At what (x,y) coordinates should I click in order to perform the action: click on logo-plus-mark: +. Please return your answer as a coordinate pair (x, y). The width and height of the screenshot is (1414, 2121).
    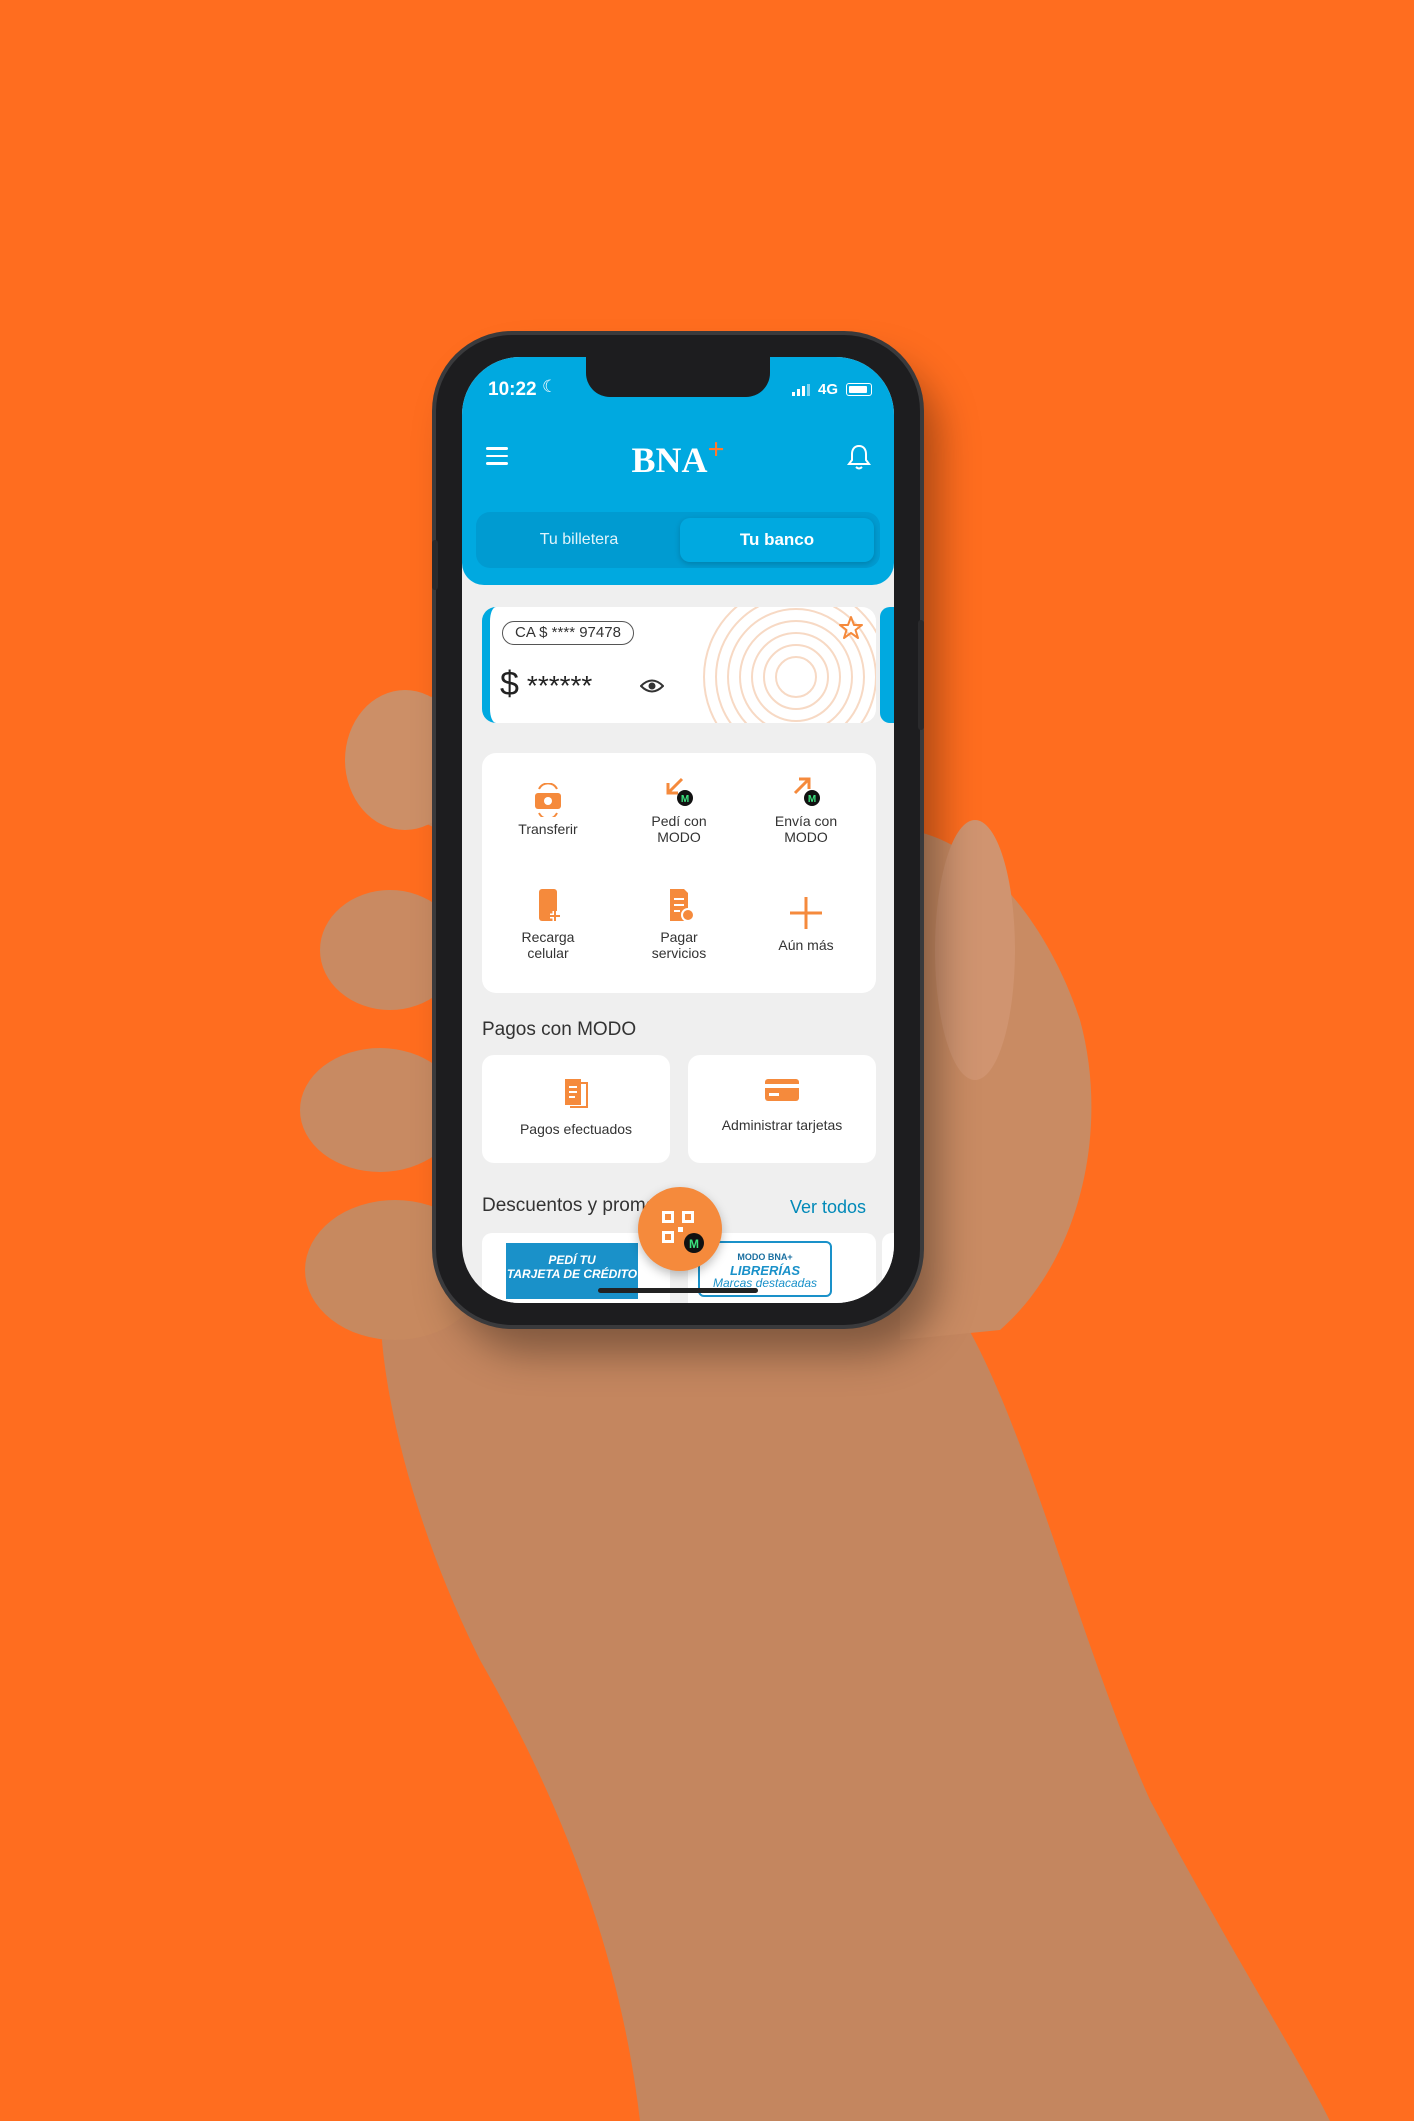
    Looking at the image, I should click on (716, 449).